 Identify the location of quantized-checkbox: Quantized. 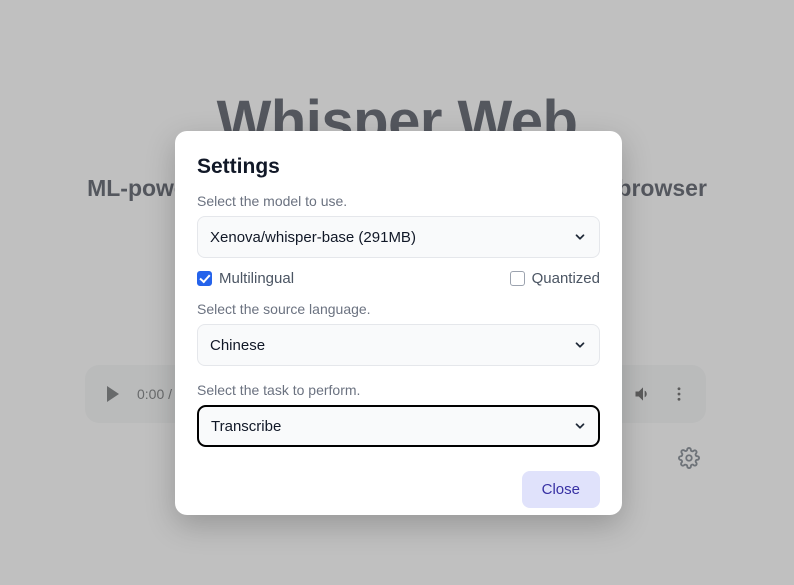
(554, 278).